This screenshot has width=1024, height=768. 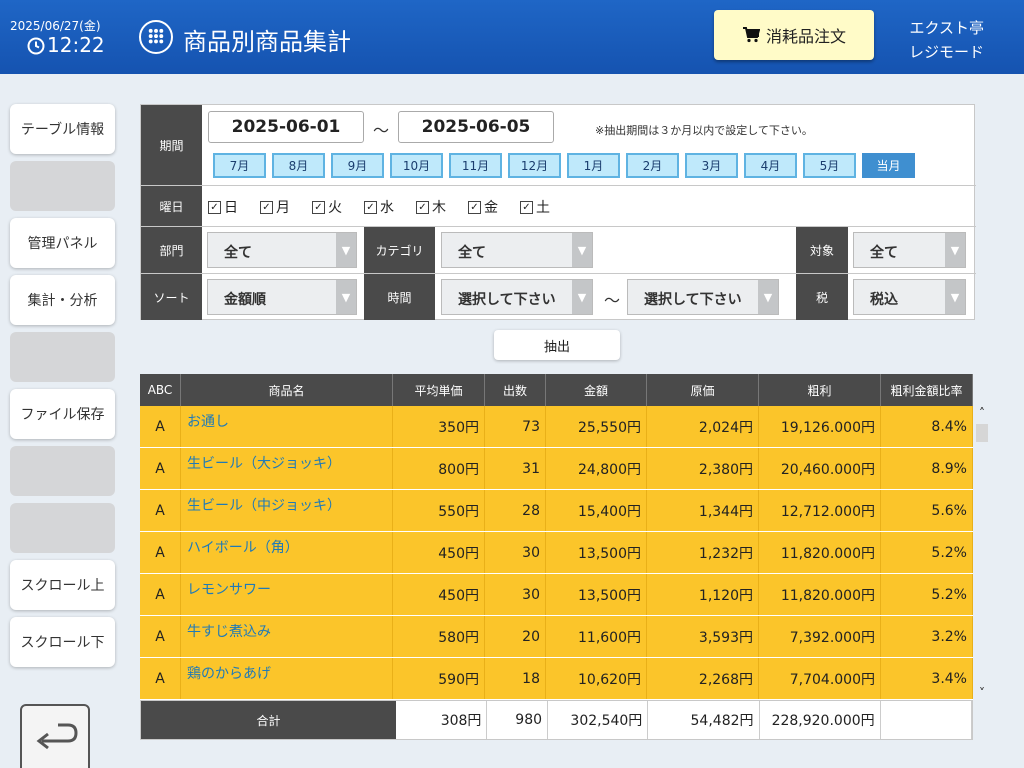 I want to click on sidebar-item-scroll-up: スクロール上, so click(x=62, y=585).